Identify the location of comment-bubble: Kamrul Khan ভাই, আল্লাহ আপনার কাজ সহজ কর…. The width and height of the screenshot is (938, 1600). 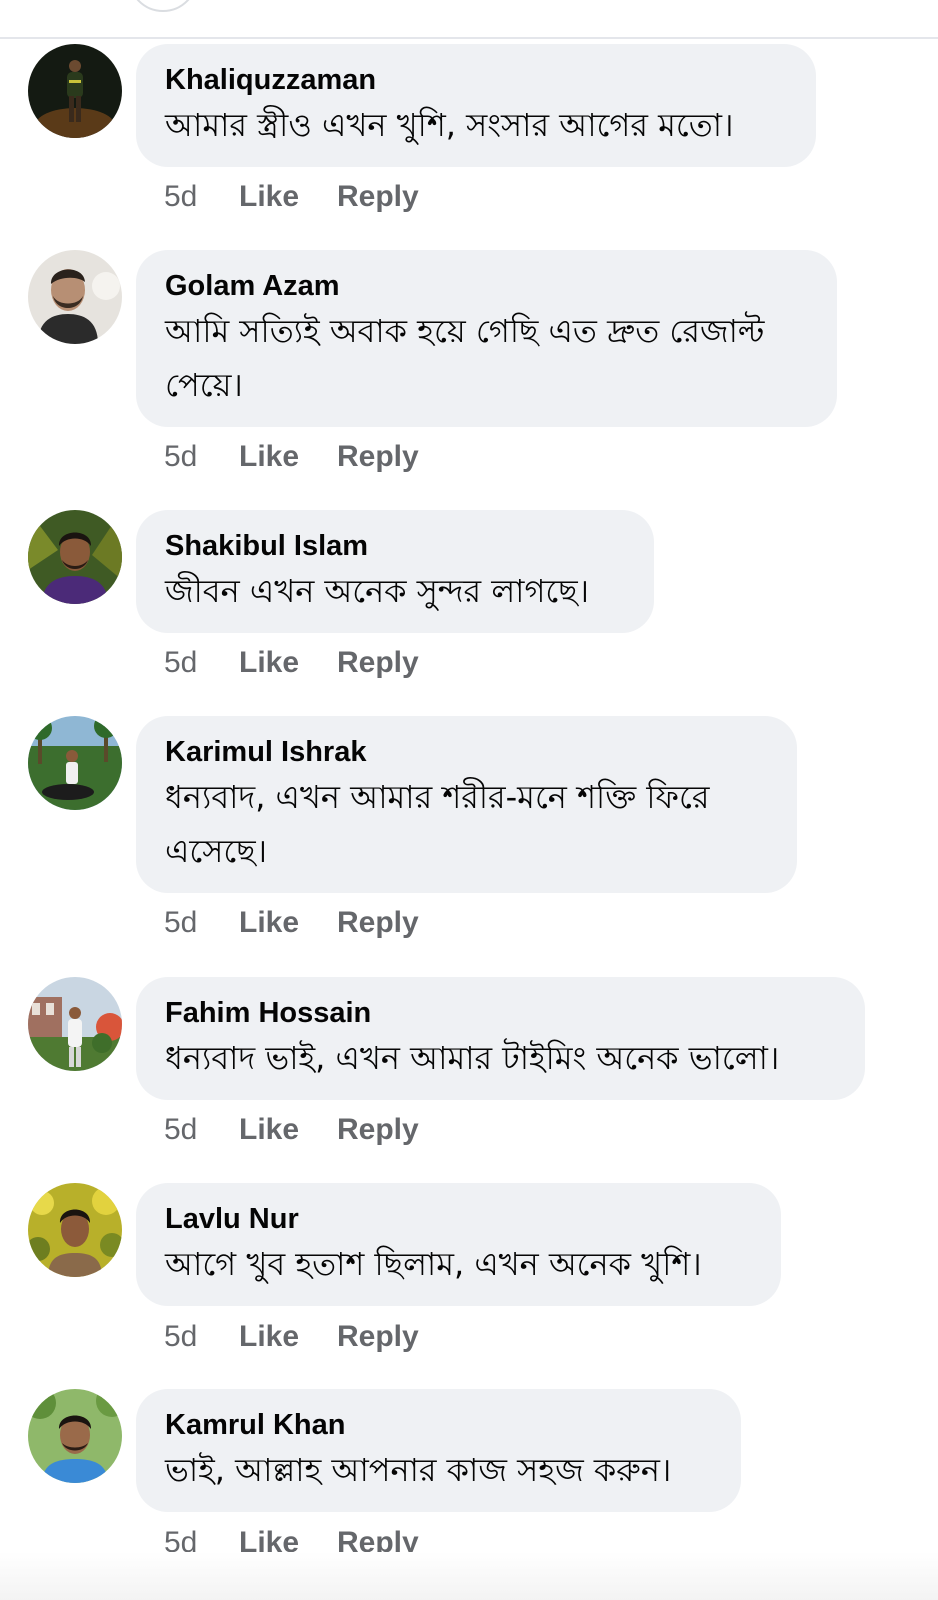
(438, 1450).